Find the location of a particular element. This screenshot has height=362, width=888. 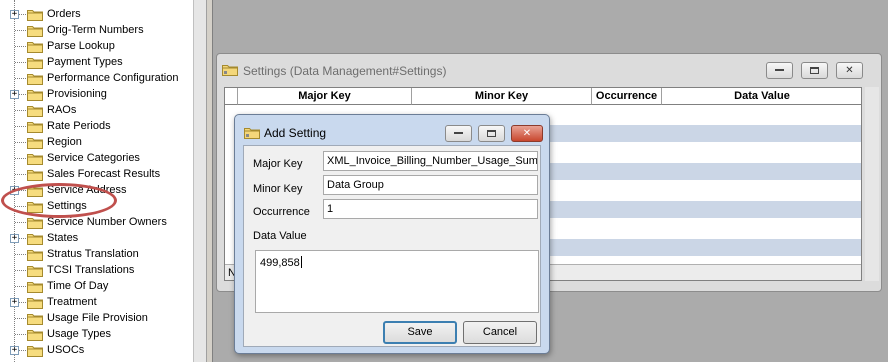

tree-item-region: Region is located at coordinates (96, 142).